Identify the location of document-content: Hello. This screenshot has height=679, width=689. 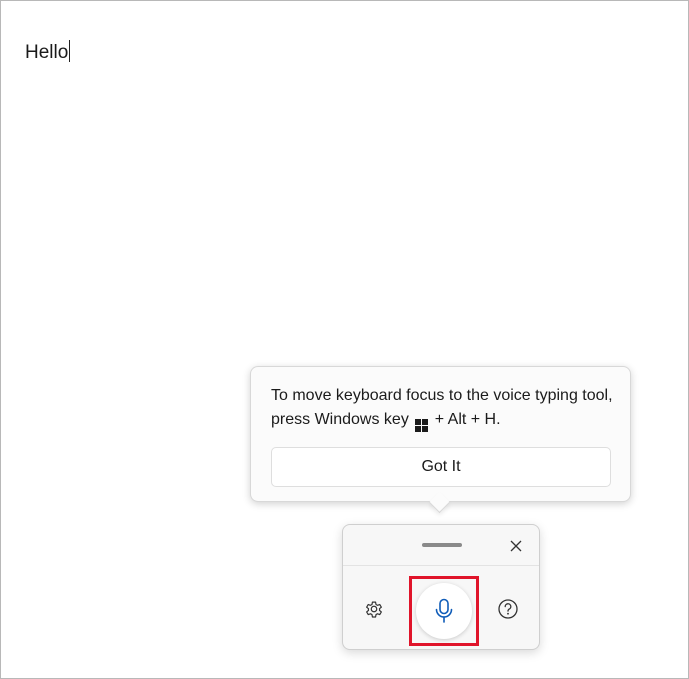
(47, 52).